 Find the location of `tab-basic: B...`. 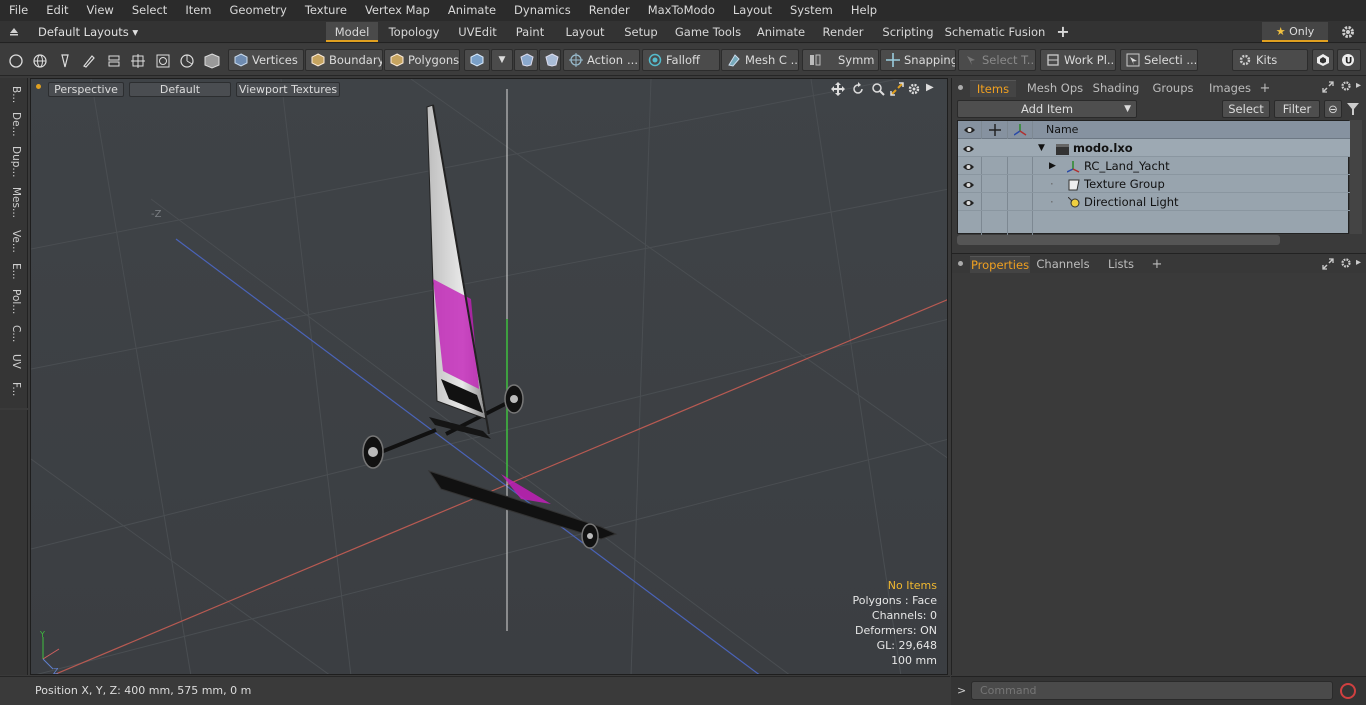

tab-basic: B... is located at coordinates (13, 95).